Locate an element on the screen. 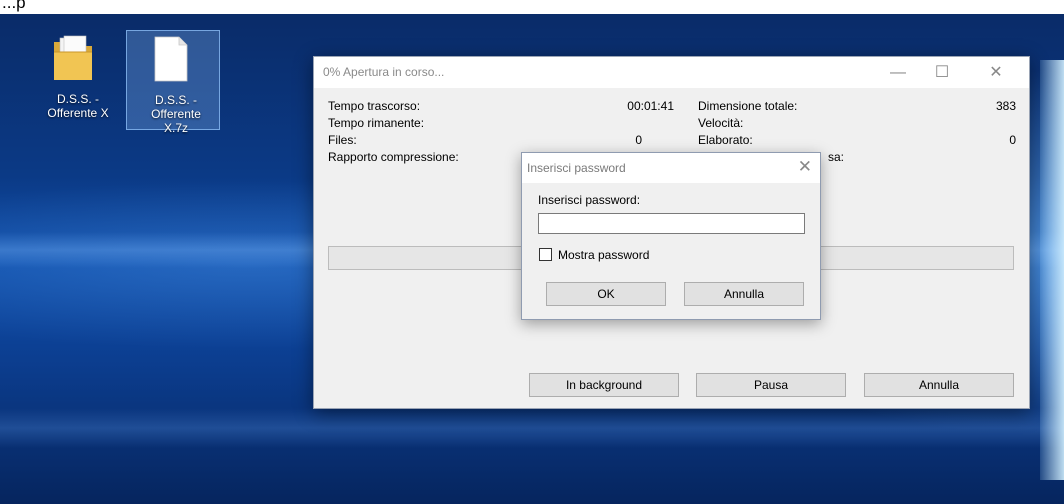  remaining-time-label: Tempo rimanente: is located at coordinates (376, 123).